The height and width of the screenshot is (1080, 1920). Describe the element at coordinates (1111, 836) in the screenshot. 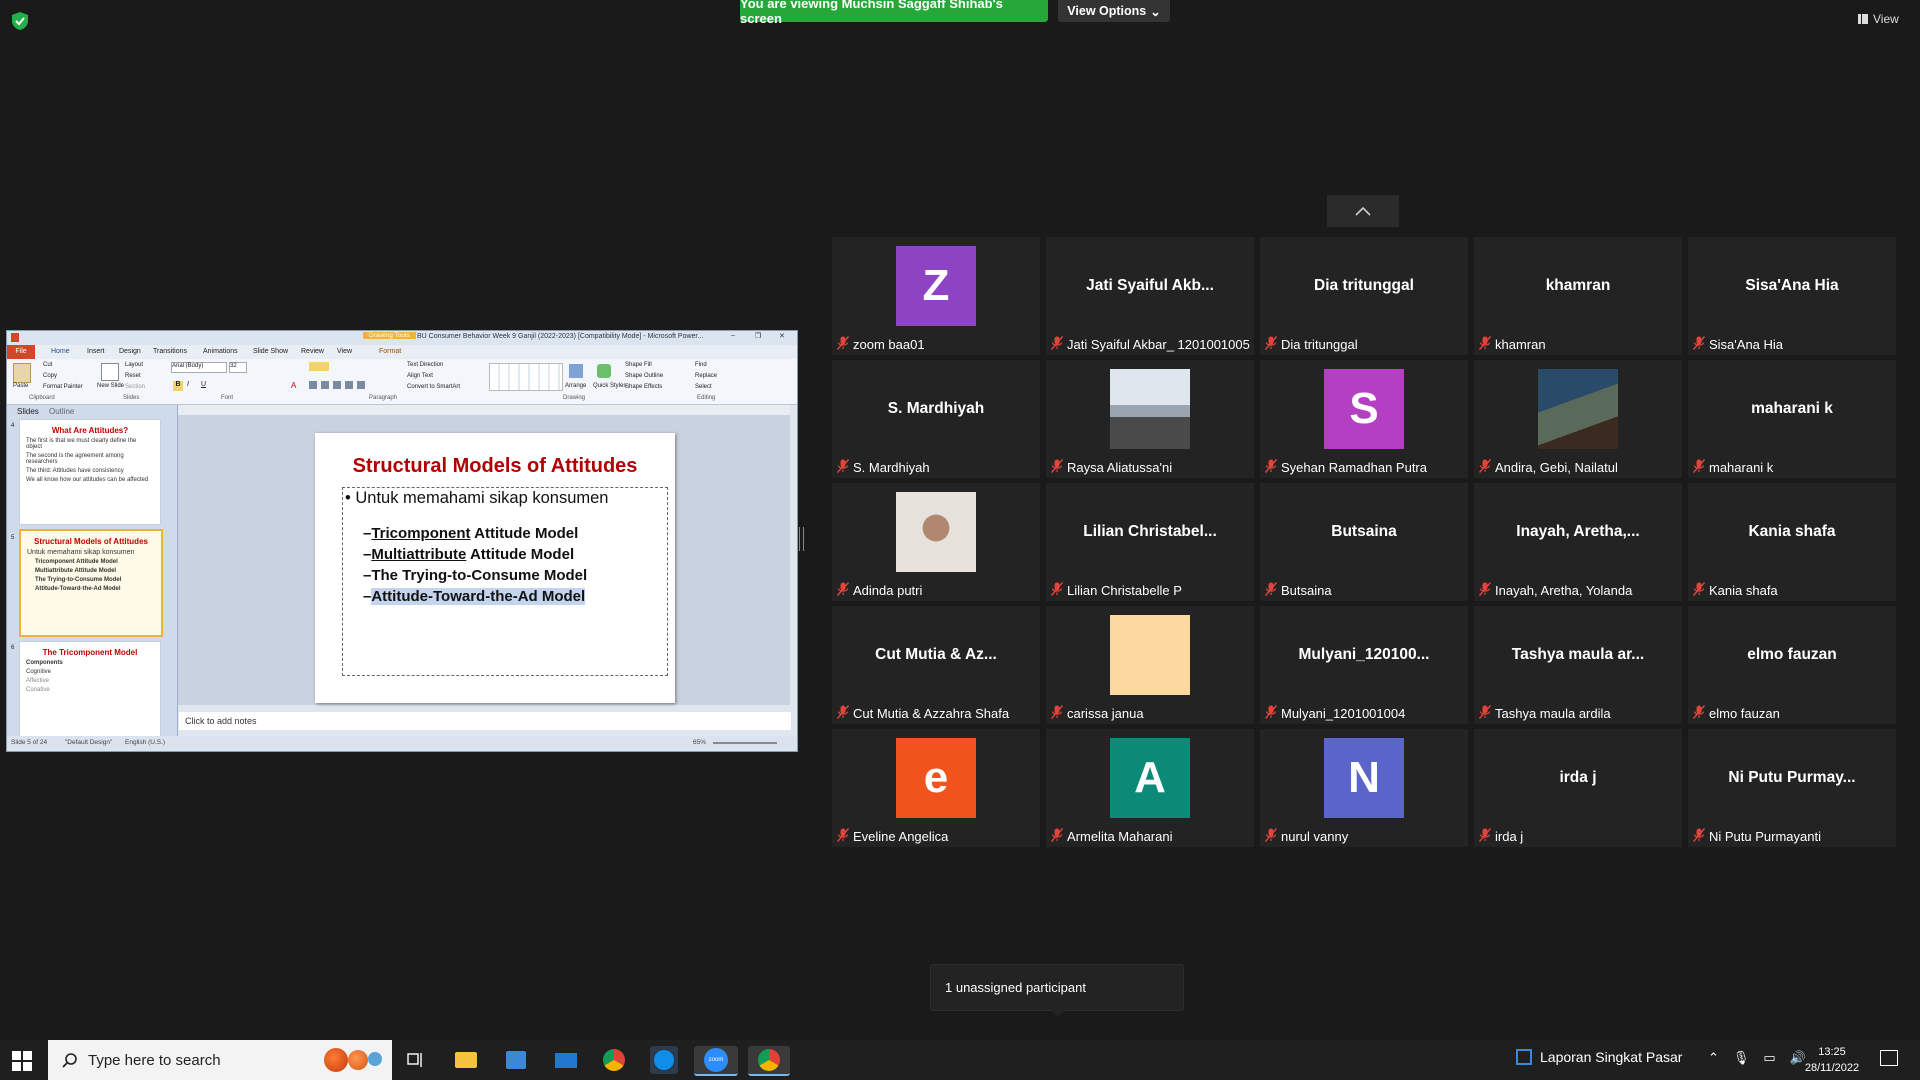

I see `participant-name-label: Armelita Maharani` at that location.